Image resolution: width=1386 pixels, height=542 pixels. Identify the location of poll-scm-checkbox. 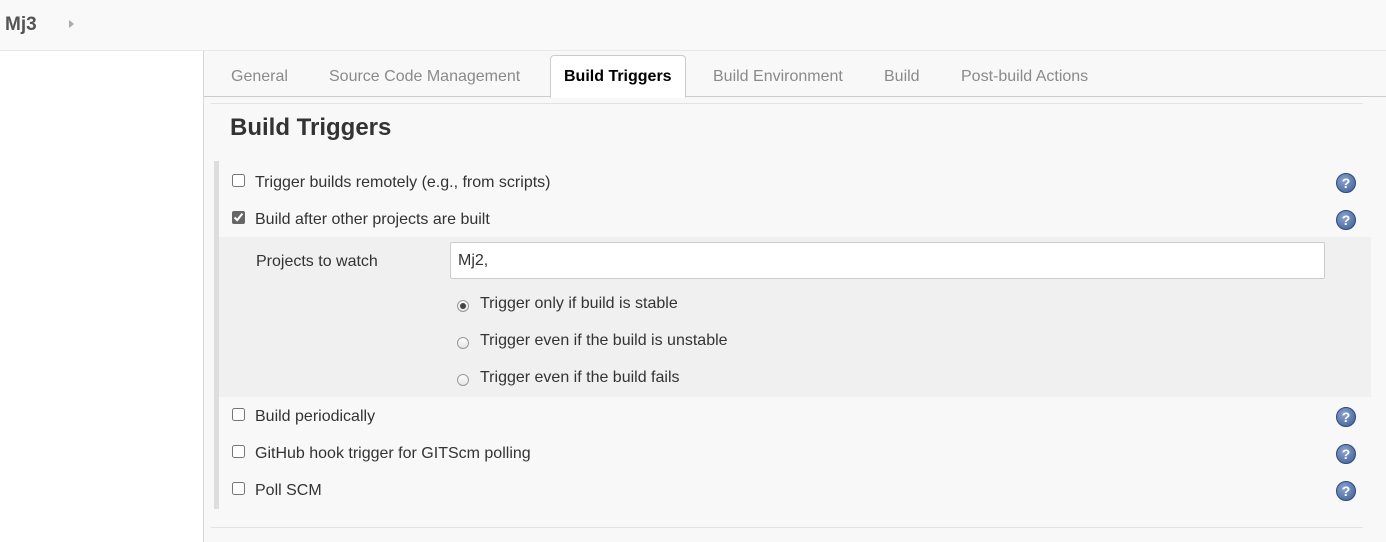
(238, 488).